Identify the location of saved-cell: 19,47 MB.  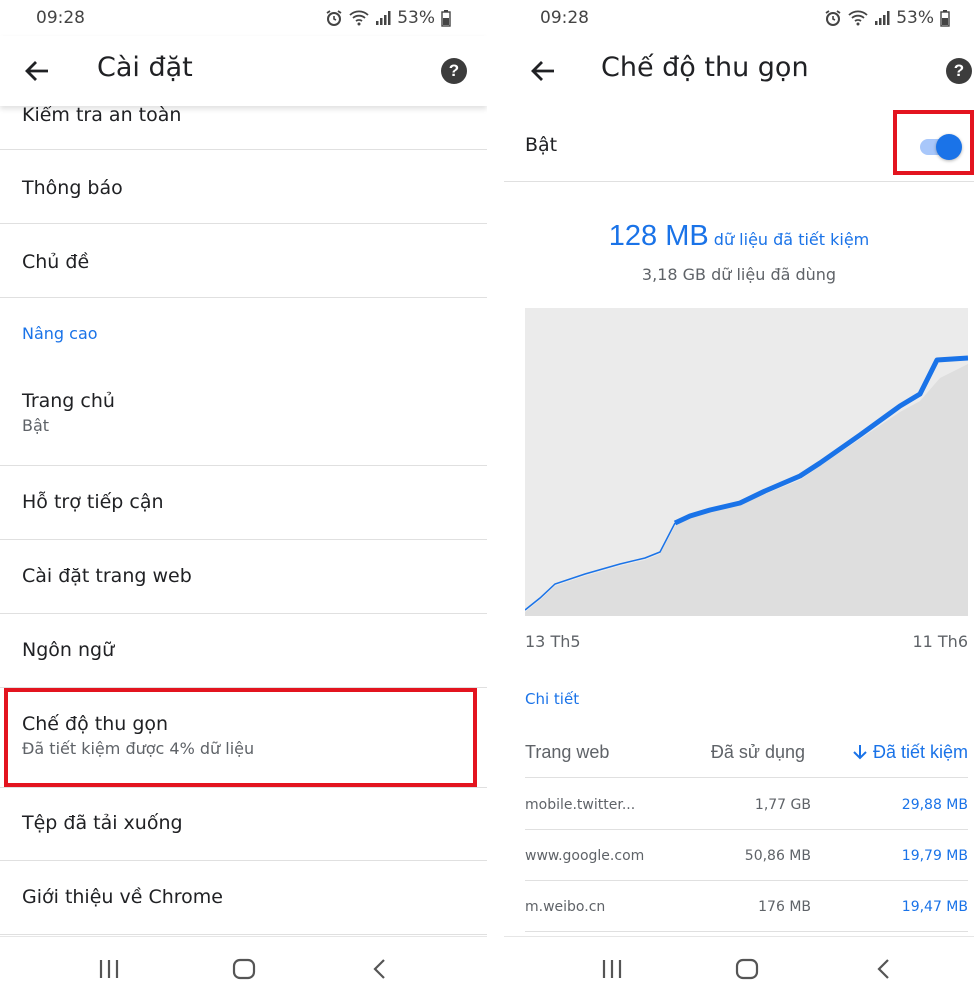
(934, 907).